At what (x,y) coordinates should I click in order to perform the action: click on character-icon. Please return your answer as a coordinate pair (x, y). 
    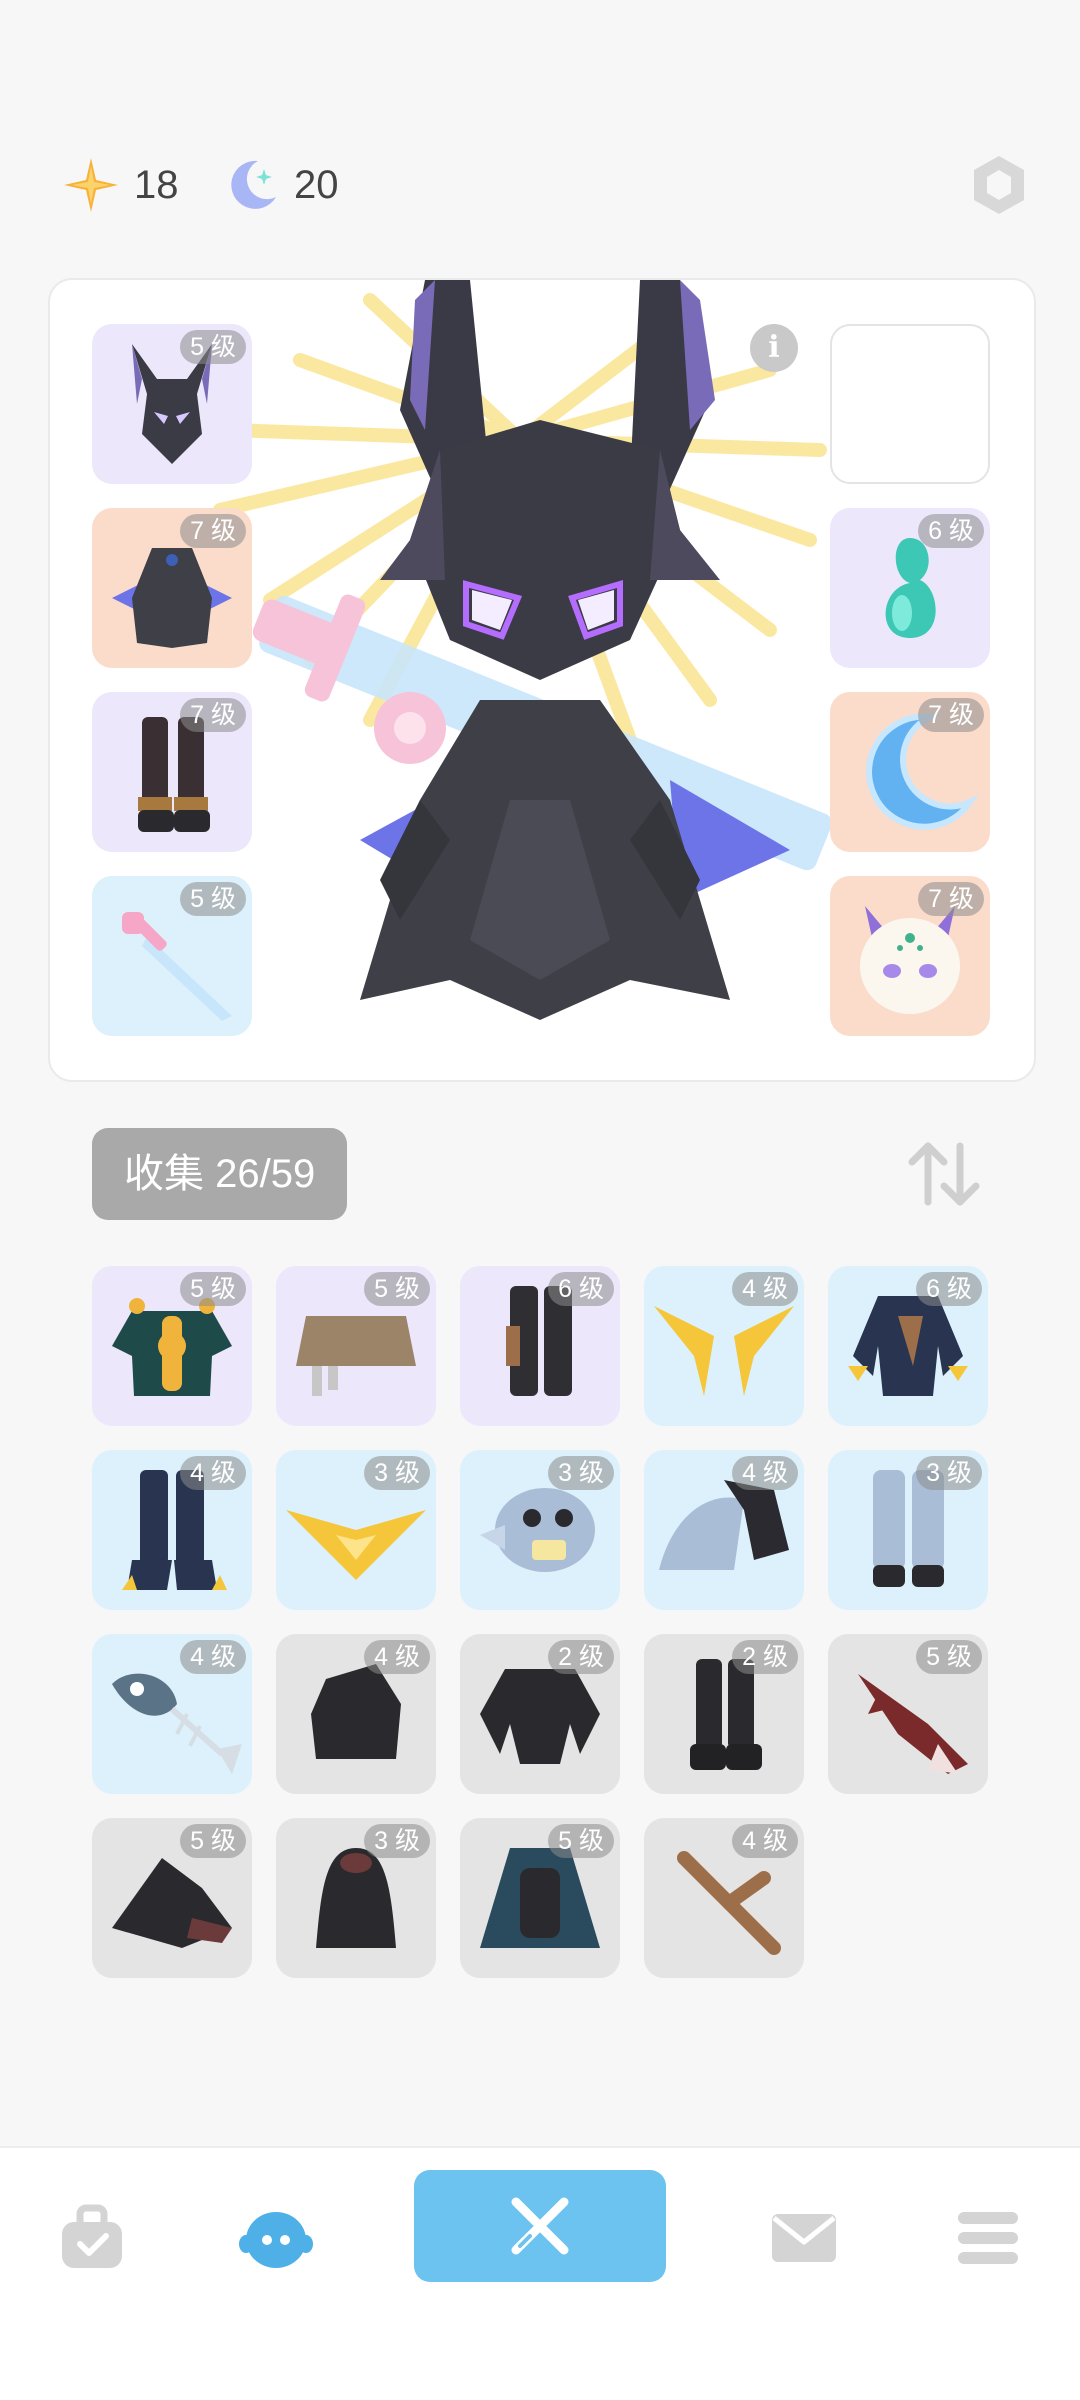
    Looking at the image, I should click on (276, 2238).